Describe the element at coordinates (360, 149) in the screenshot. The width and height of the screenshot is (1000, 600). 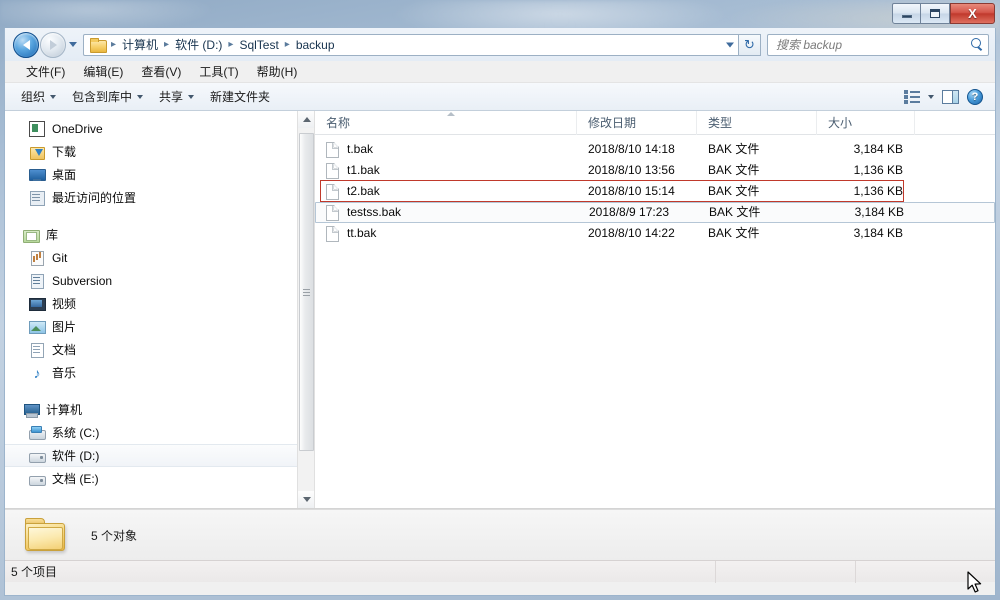
I see `file-name-label: t.bak` at that location.